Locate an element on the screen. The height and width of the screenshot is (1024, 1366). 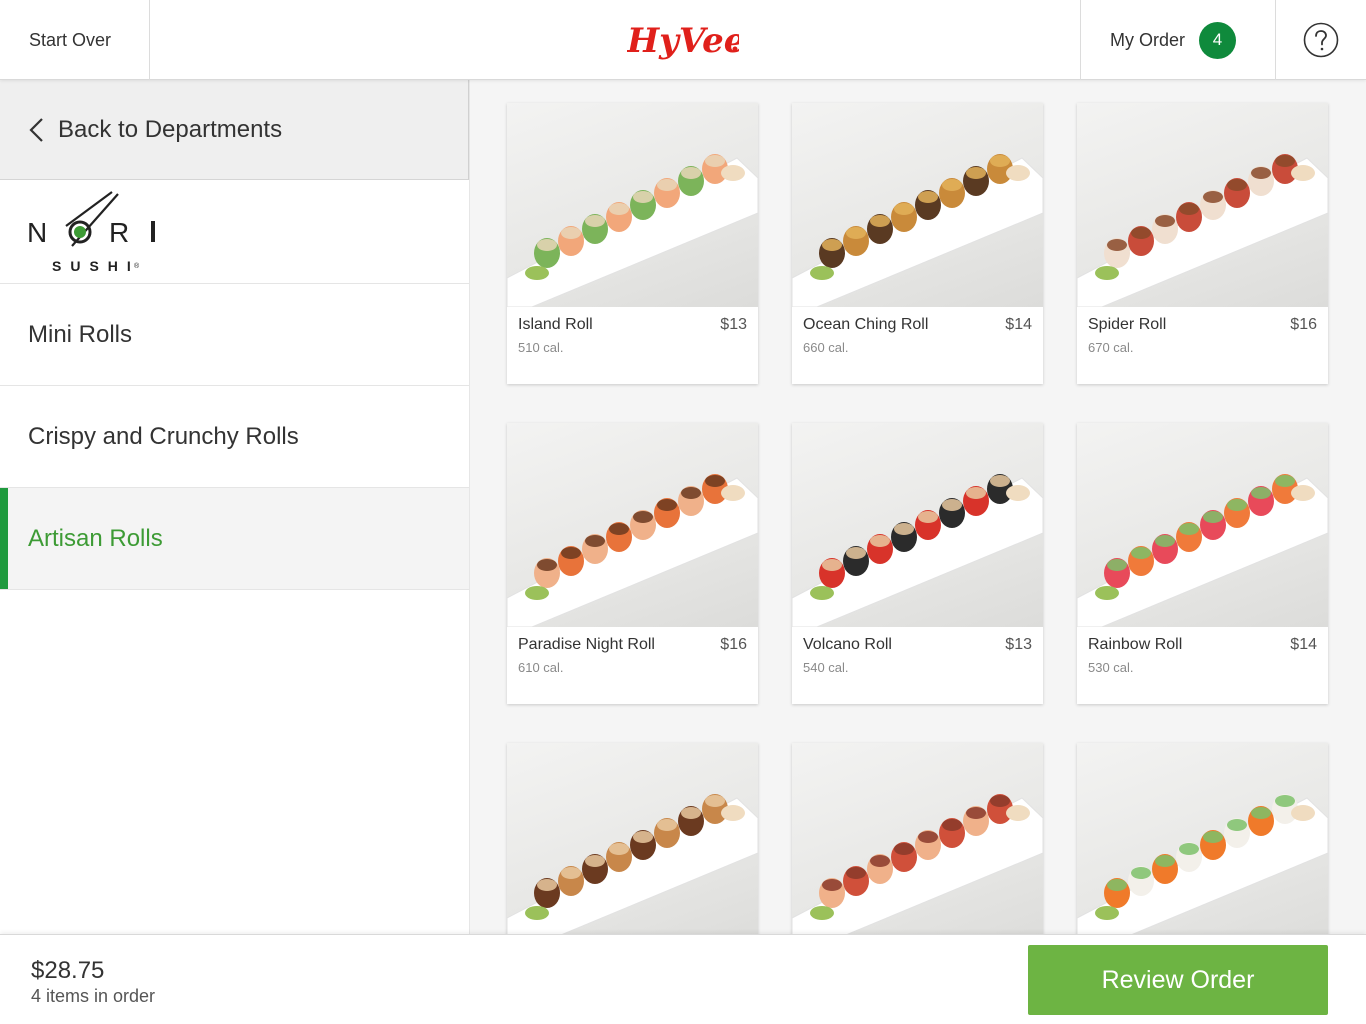
start-over-button: Start Over is located at coordinates (75, 40).